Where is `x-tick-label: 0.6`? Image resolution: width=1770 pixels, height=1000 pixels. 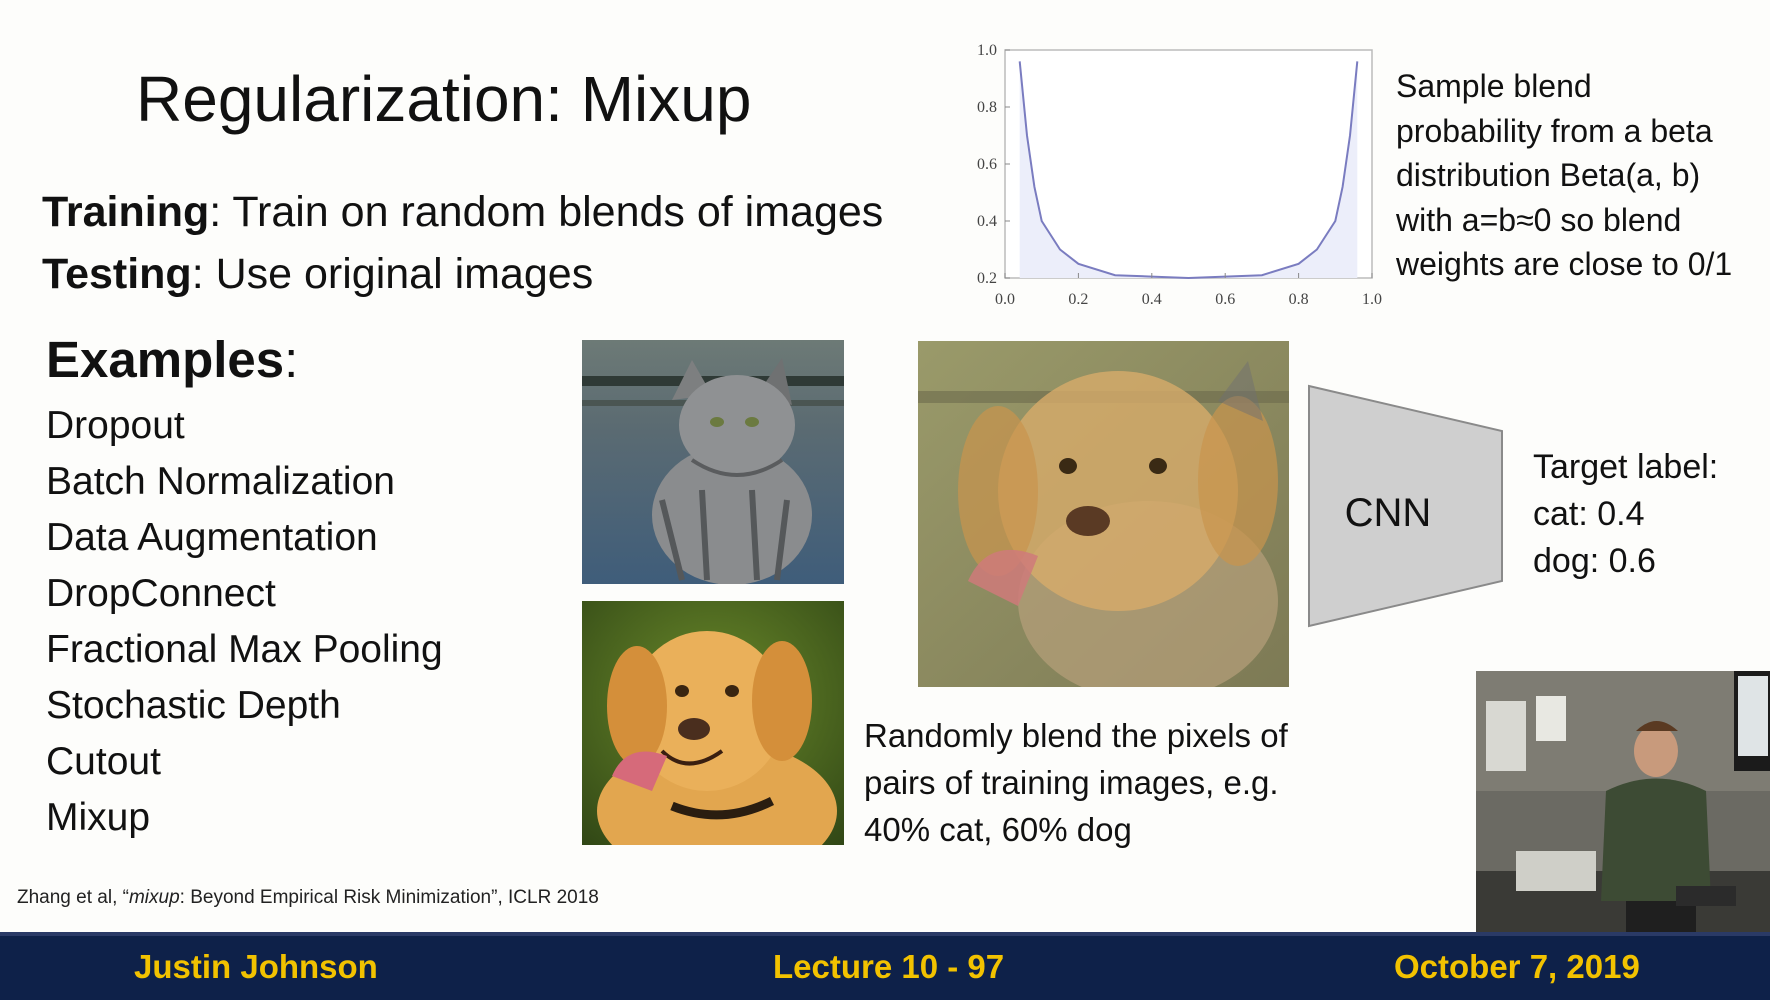 x-tick-label: 0.6 is located at coordinates (1225, 299).